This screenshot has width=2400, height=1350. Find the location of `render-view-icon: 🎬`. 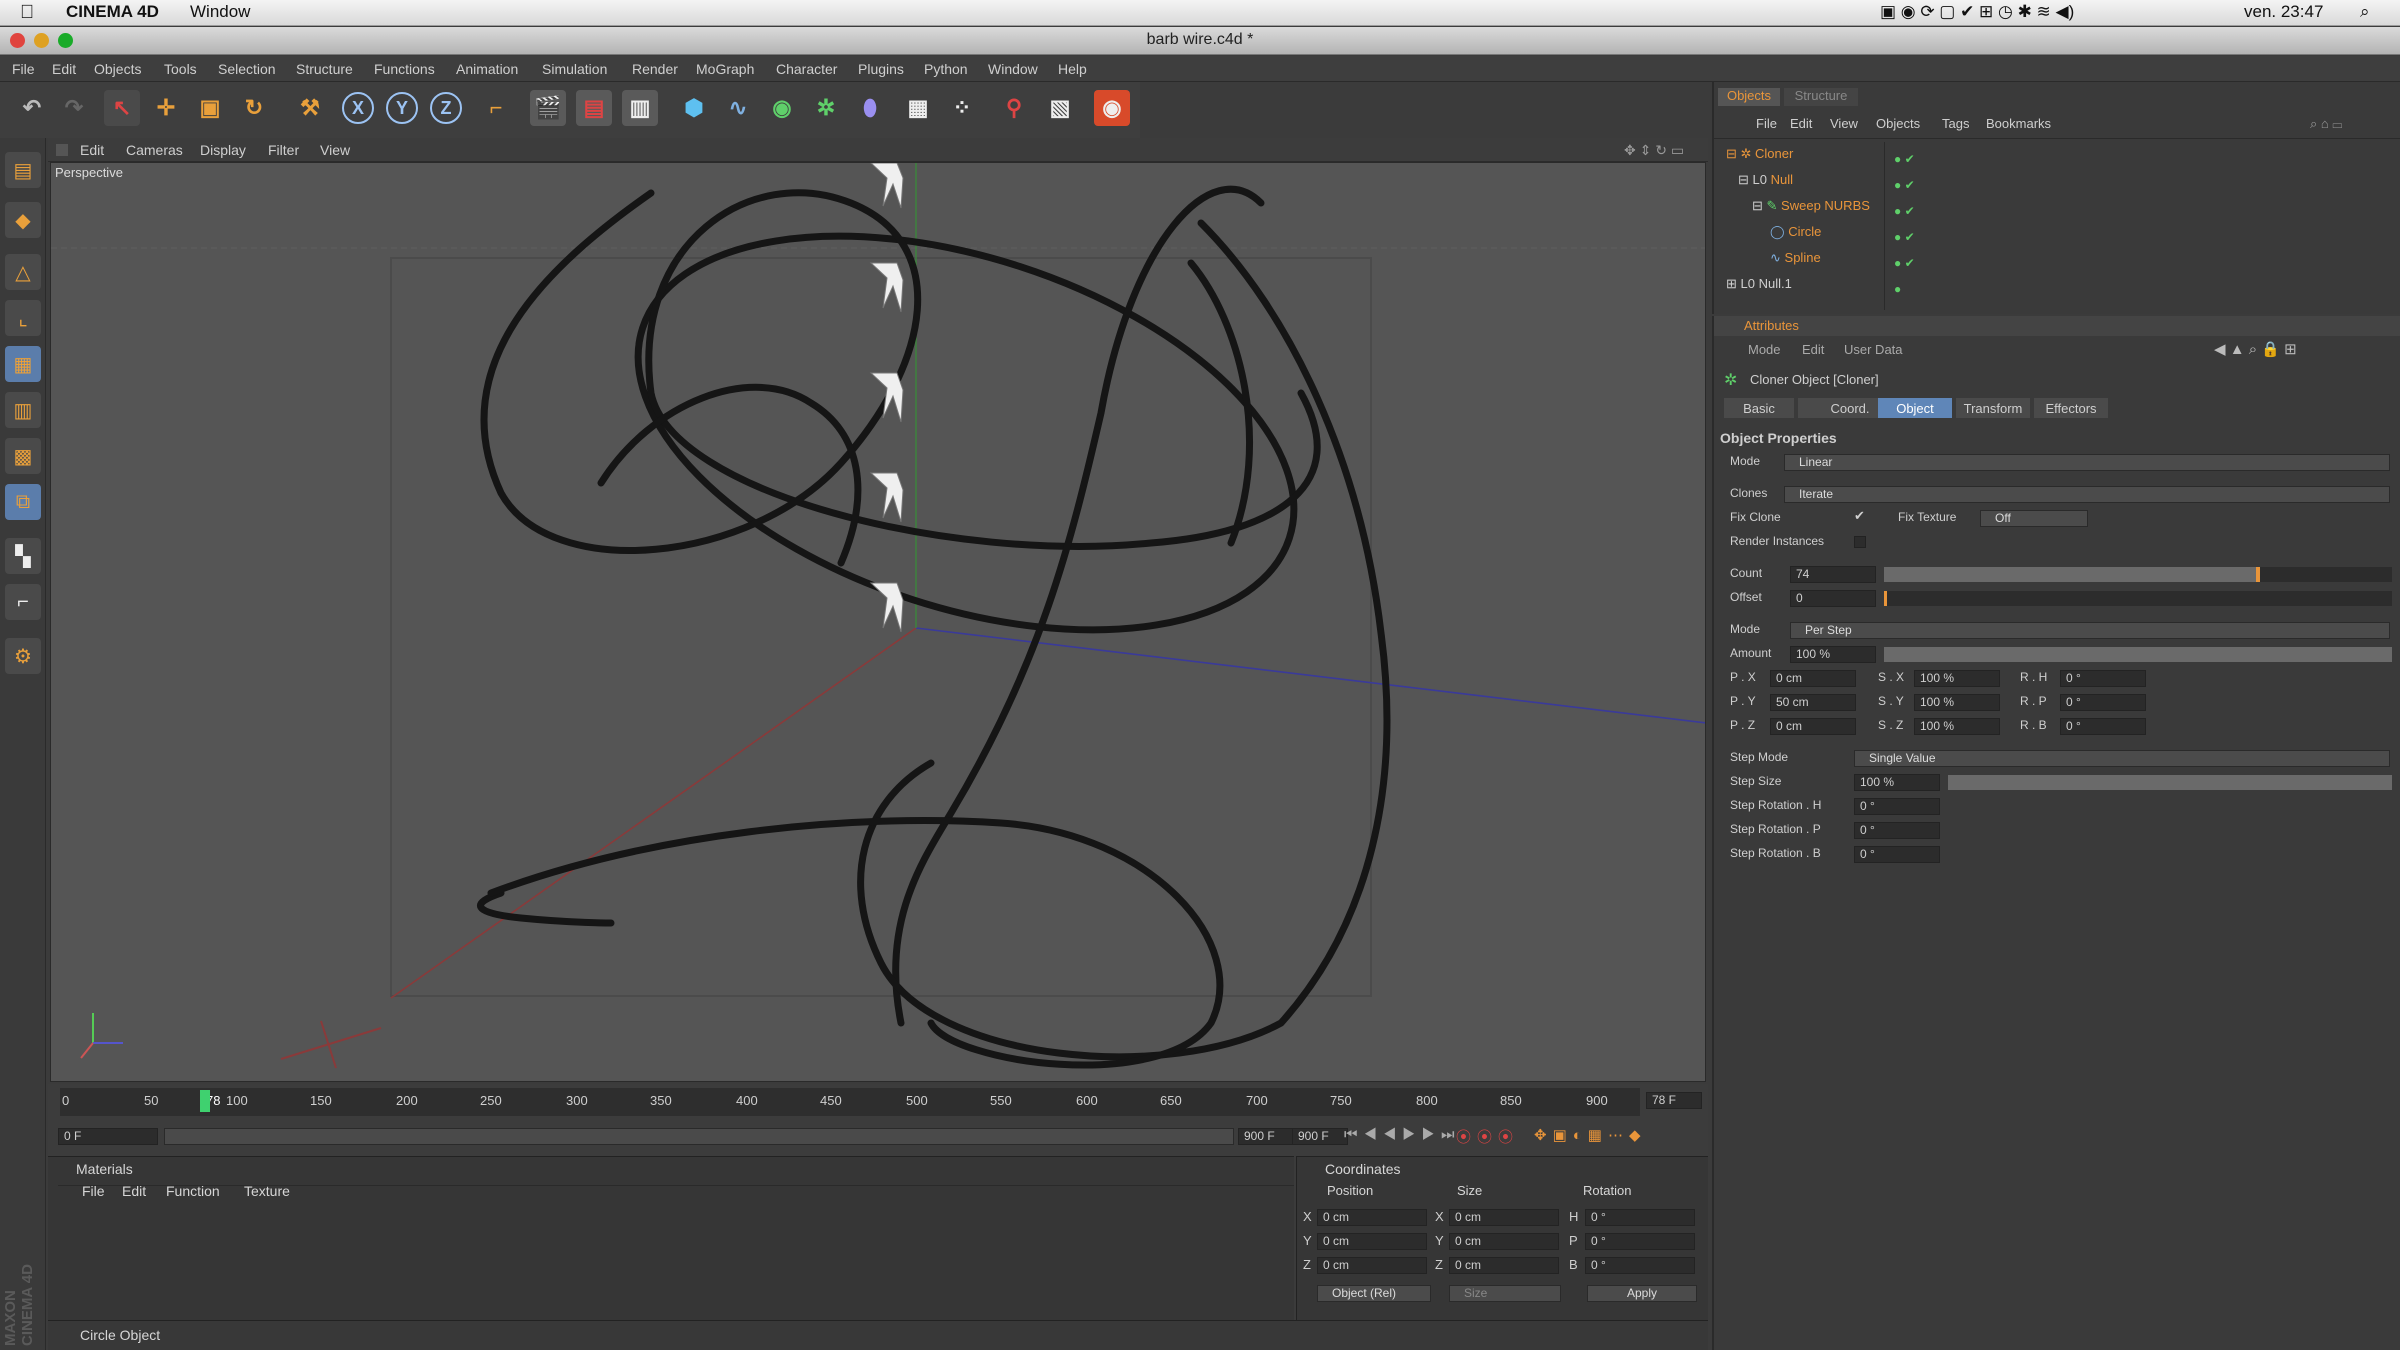

render-view-icon: 🎬 is located at coordinates (548, 108).